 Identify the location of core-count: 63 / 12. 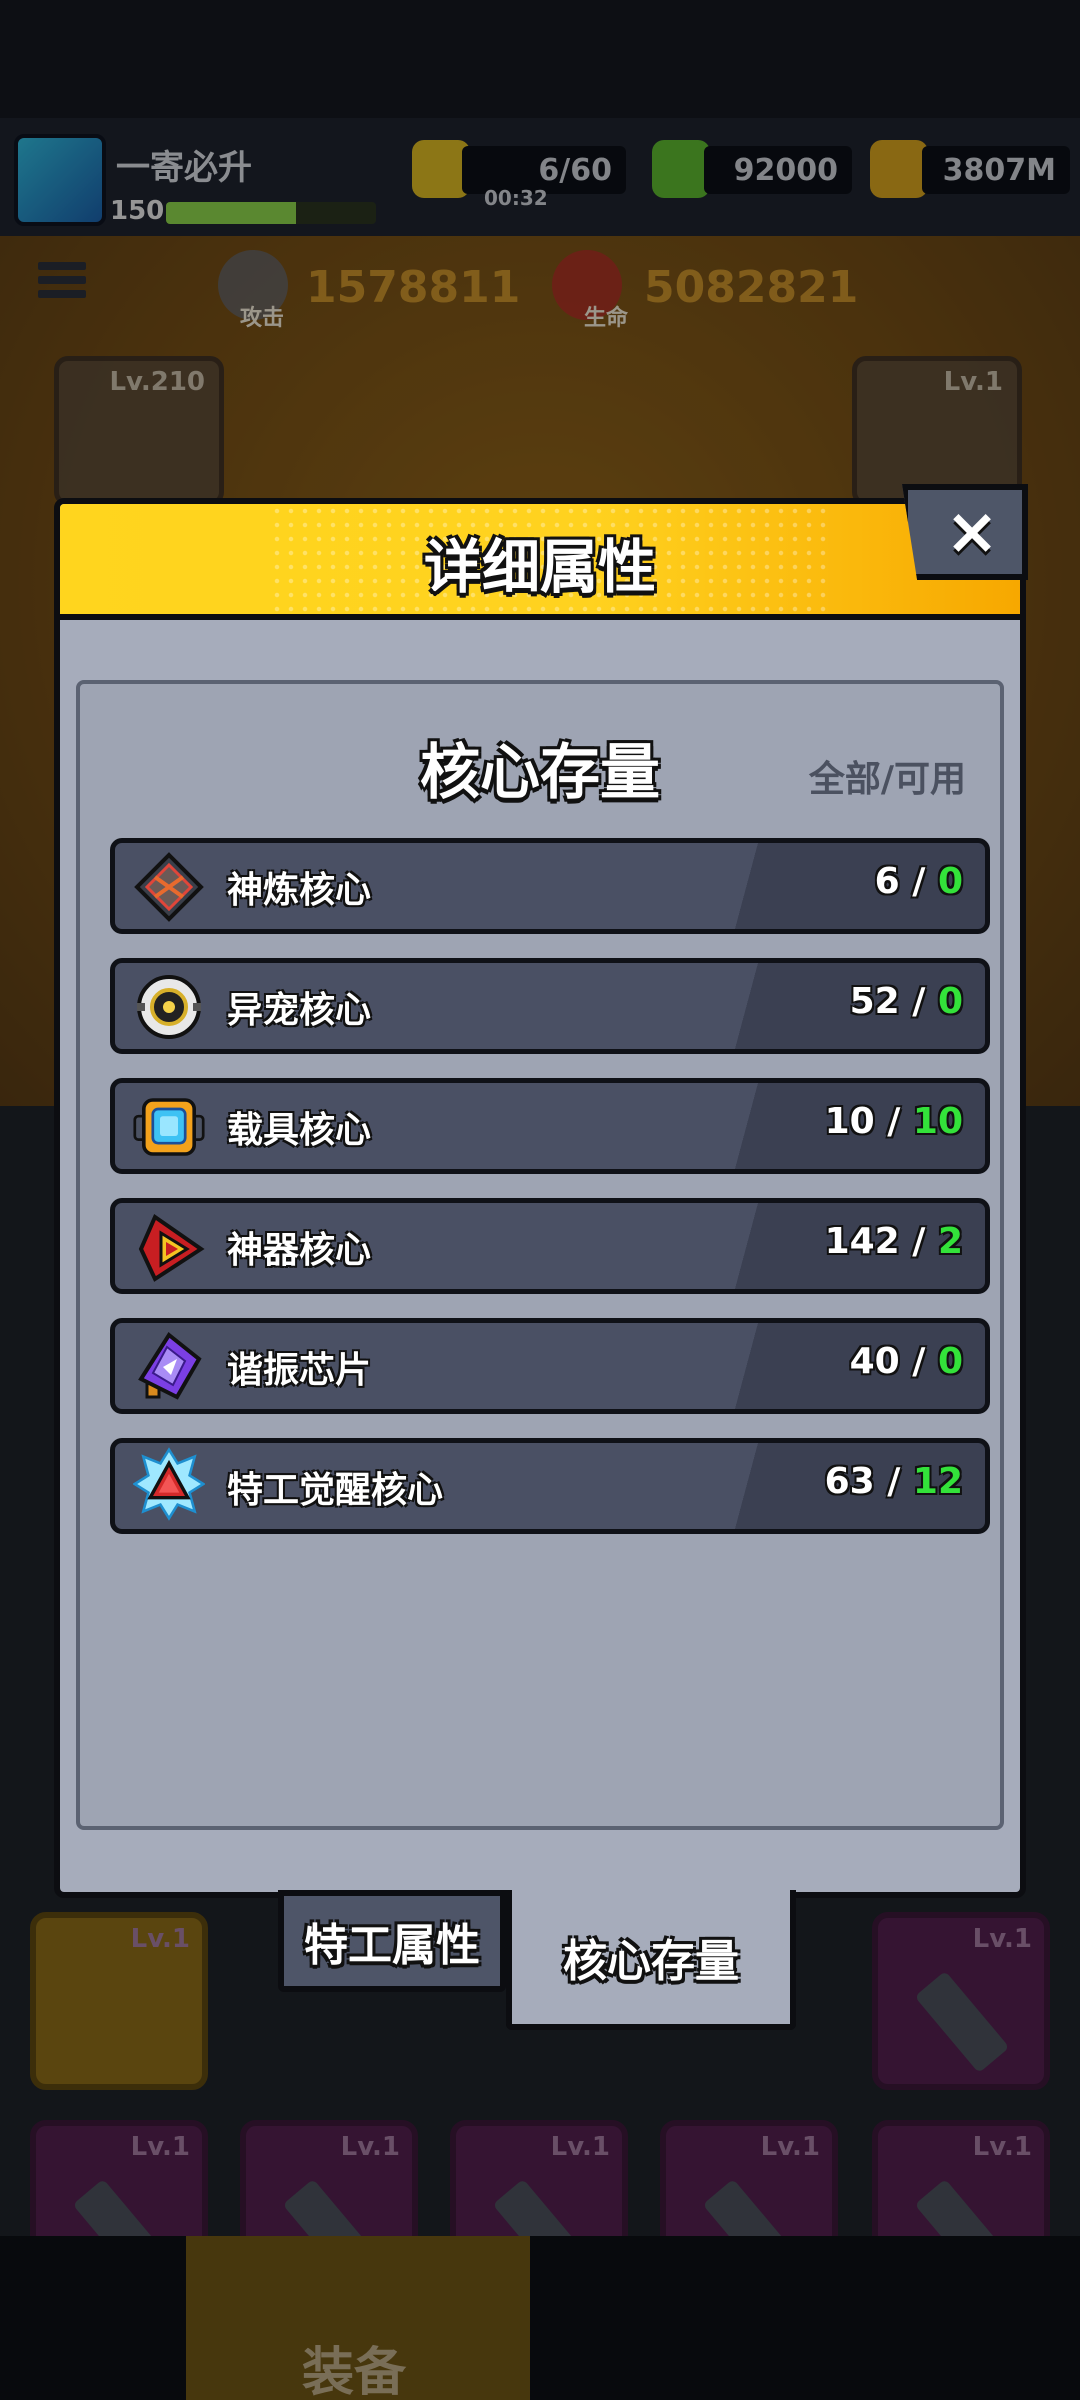
(893, 1481).